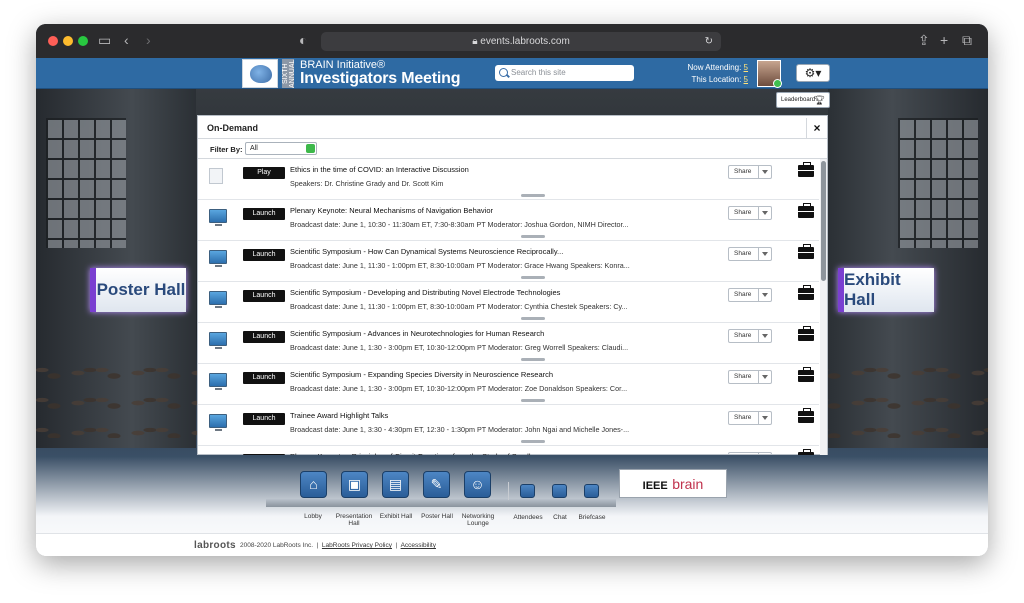 The height and width of the screenshot is (603, 1024). Describe the element at coordinates (512, 127) in the screenshot. I see `modal-header: On-Demand ×` at that location.